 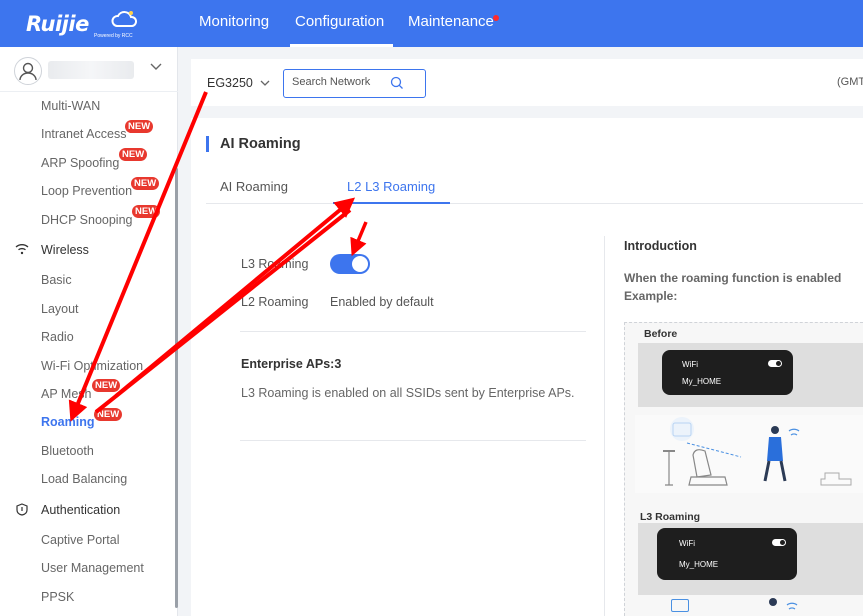 What do you see at coordinates (22, 249) in the screenshot?
I see `wifi-icon` at bounding box center [22, 249].